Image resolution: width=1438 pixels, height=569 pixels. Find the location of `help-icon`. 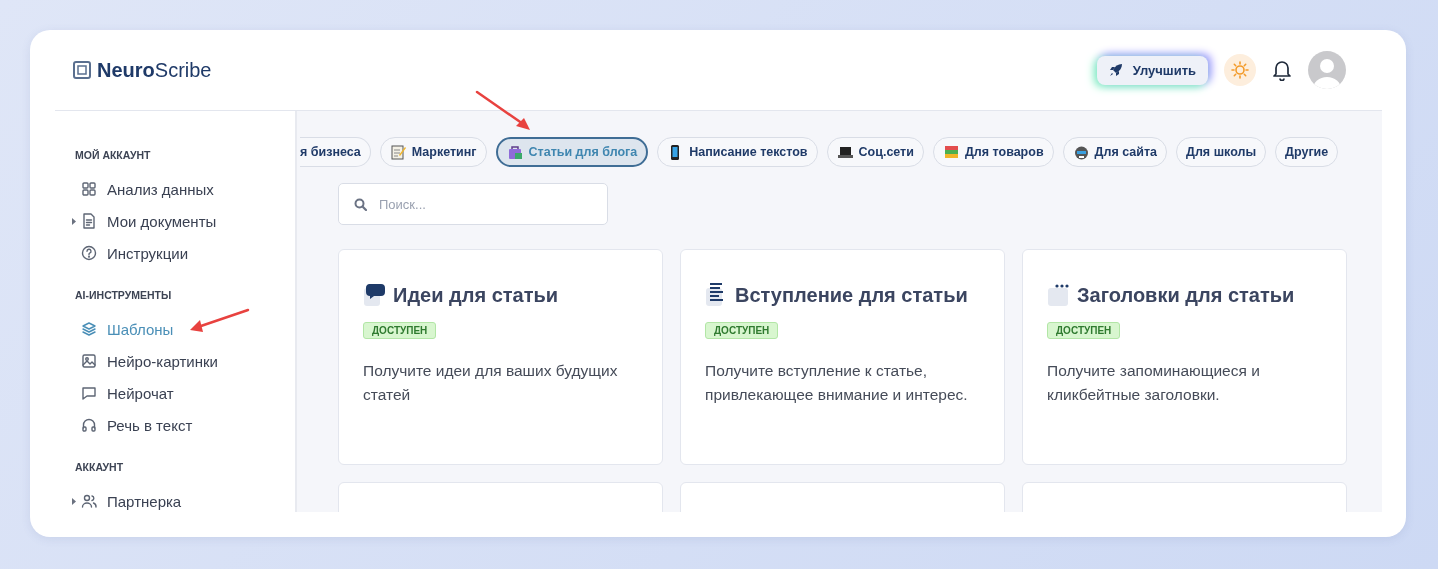

help-icon is located at coordinates (89, 253).